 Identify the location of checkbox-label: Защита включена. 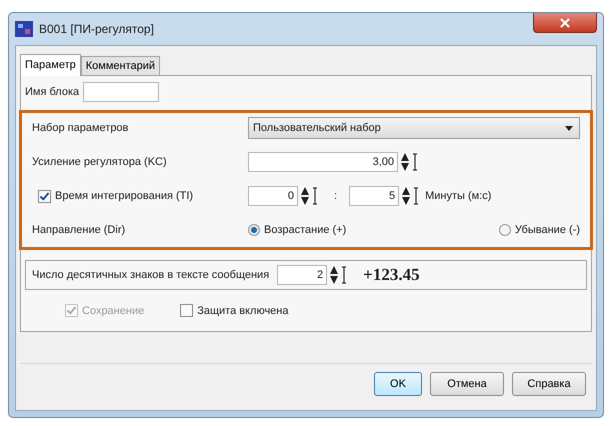
(242, 310).